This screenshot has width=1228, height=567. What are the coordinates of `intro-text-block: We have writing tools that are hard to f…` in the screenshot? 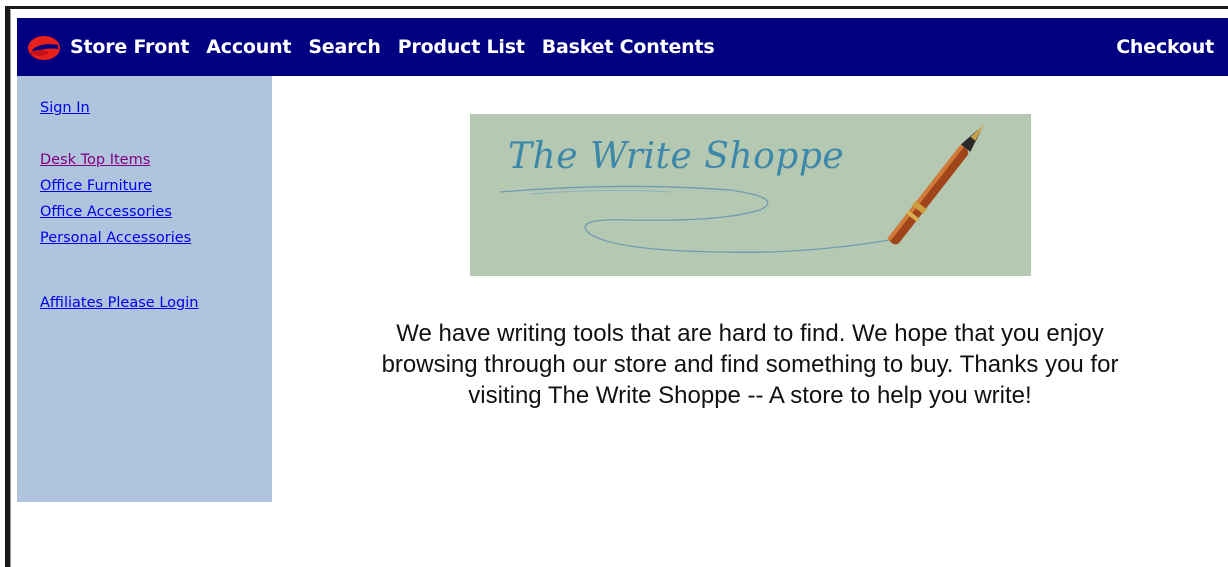 It's located at (750, 364).